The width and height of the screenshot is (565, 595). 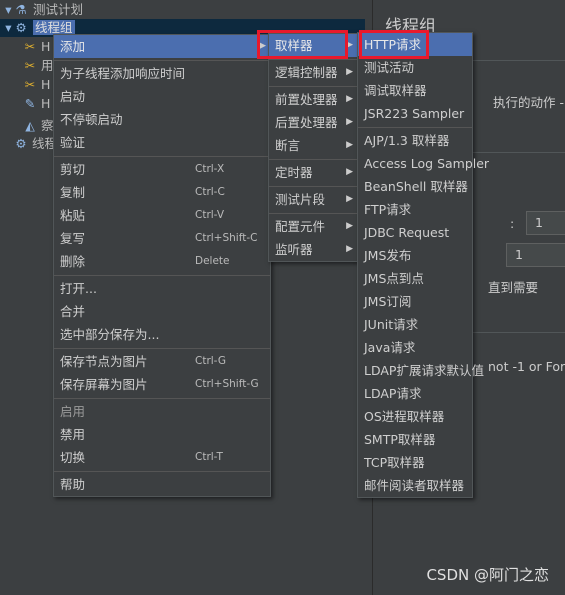 What do you see at coordinates (73, 457) in the screenshot?
I see `menu-item-label: 切换` at bounding box center [73, 457].